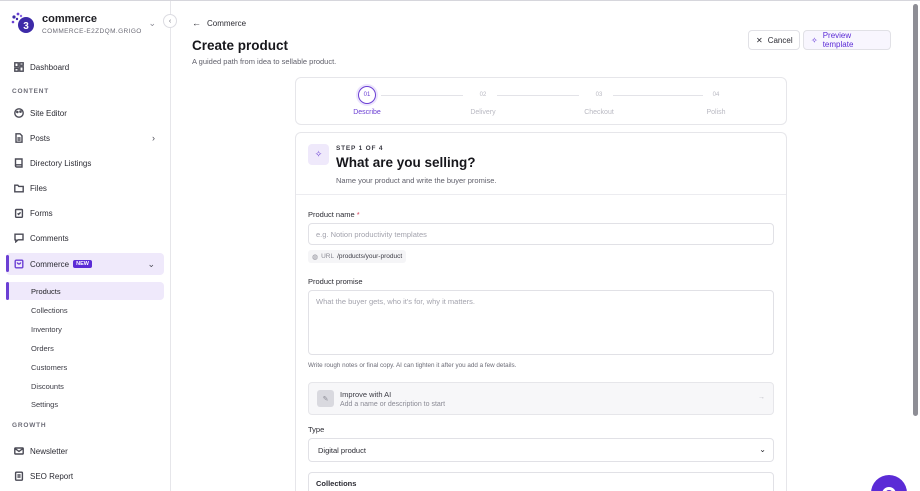 Image resolution: width=920 pixels, height=491 pixels. I want to click on sidebar-subitem-discounts: Discounts, so click(85, 386).